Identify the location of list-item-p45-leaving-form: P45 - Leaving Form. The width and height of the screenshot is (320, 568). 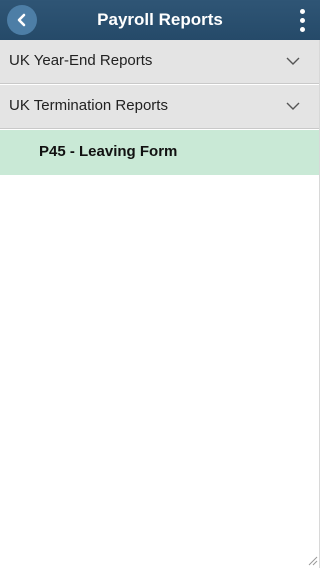
(160, 152).